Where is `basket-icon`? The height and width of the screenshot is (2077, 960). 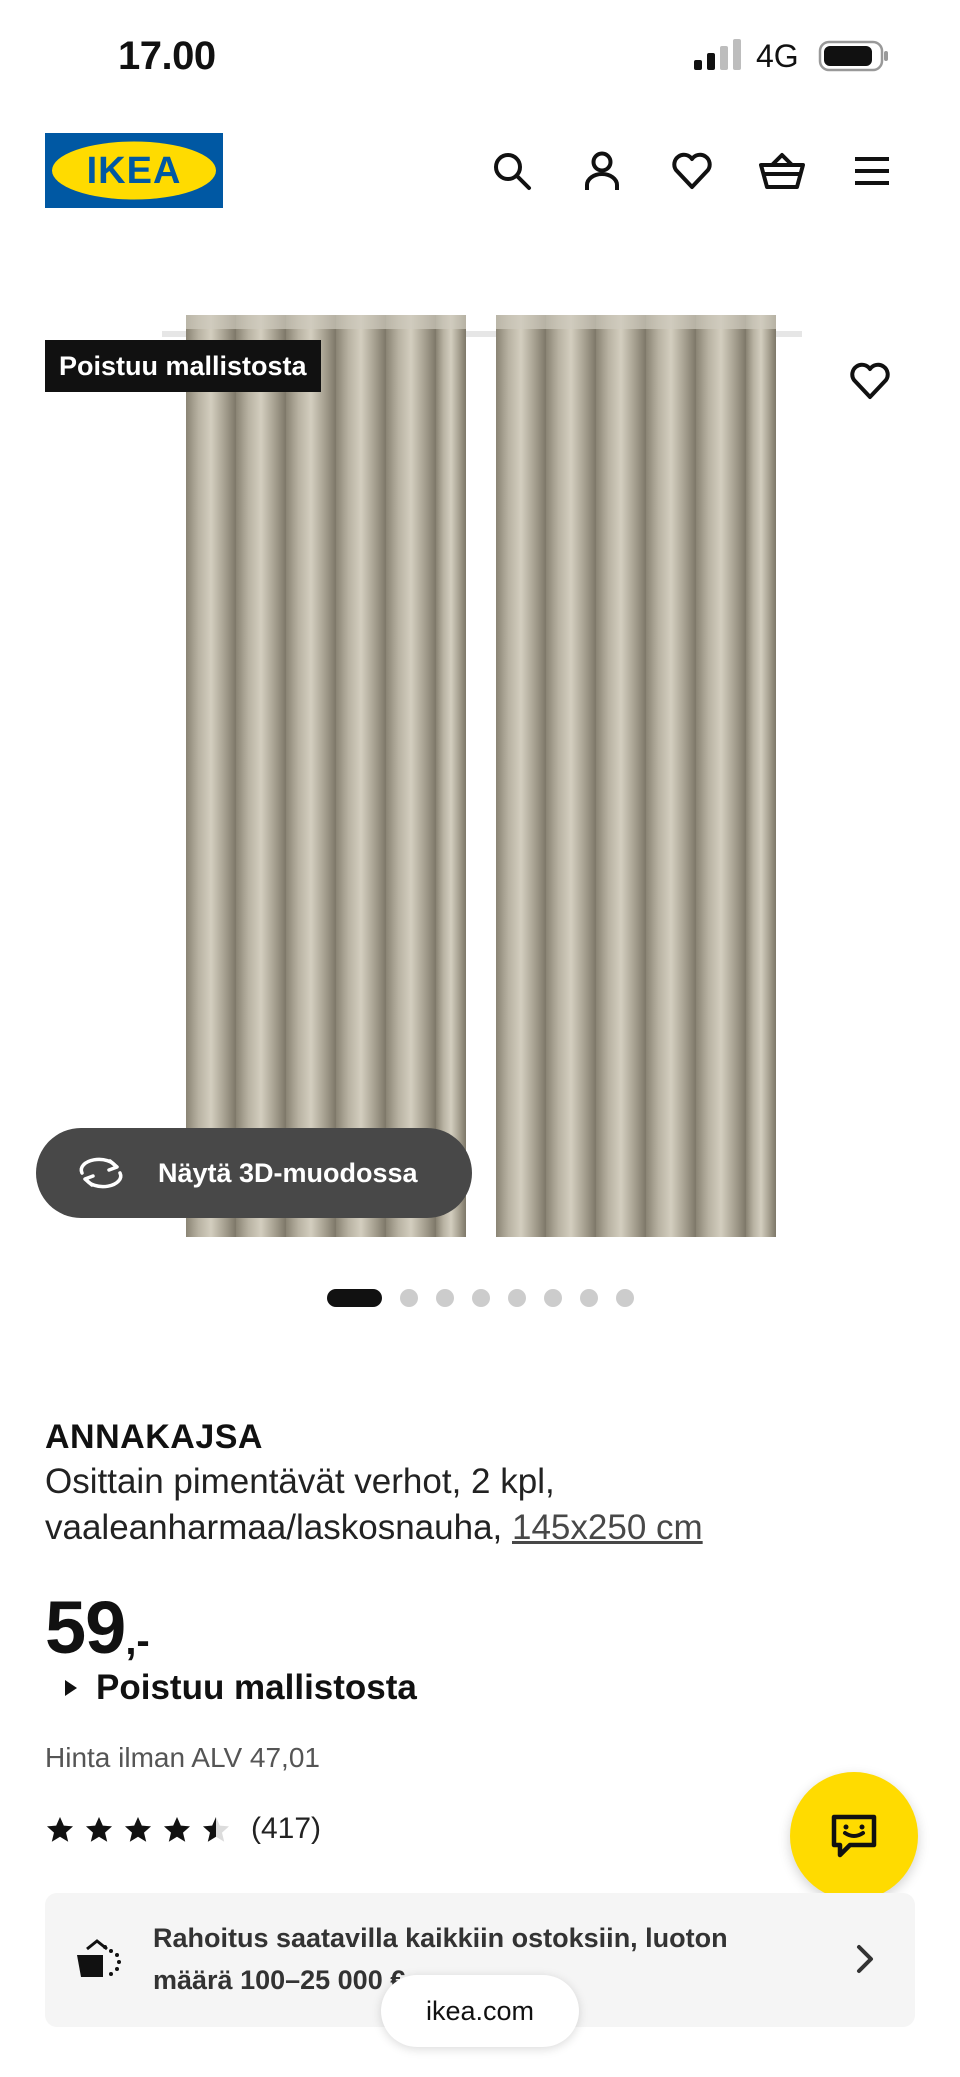
basket-icon is located at coordinates (782, 171).